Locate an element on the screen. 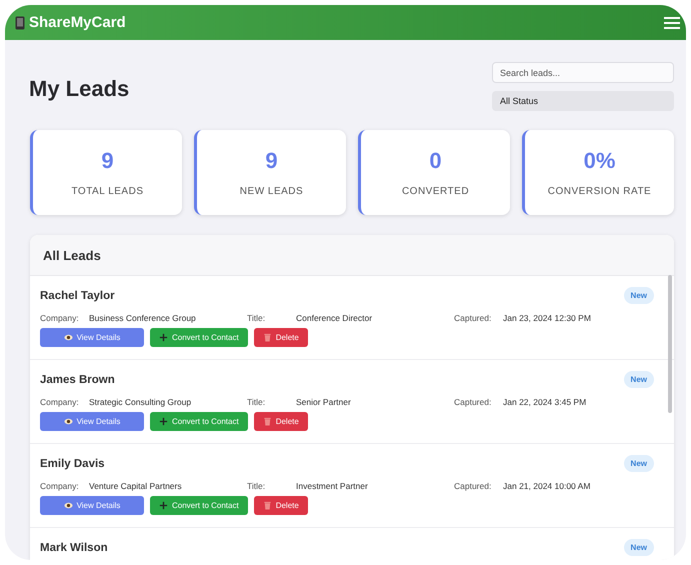 The height and width of the screenshot is (565, 691). field-value: Business Conference Group is located at coordinates (142, 318).